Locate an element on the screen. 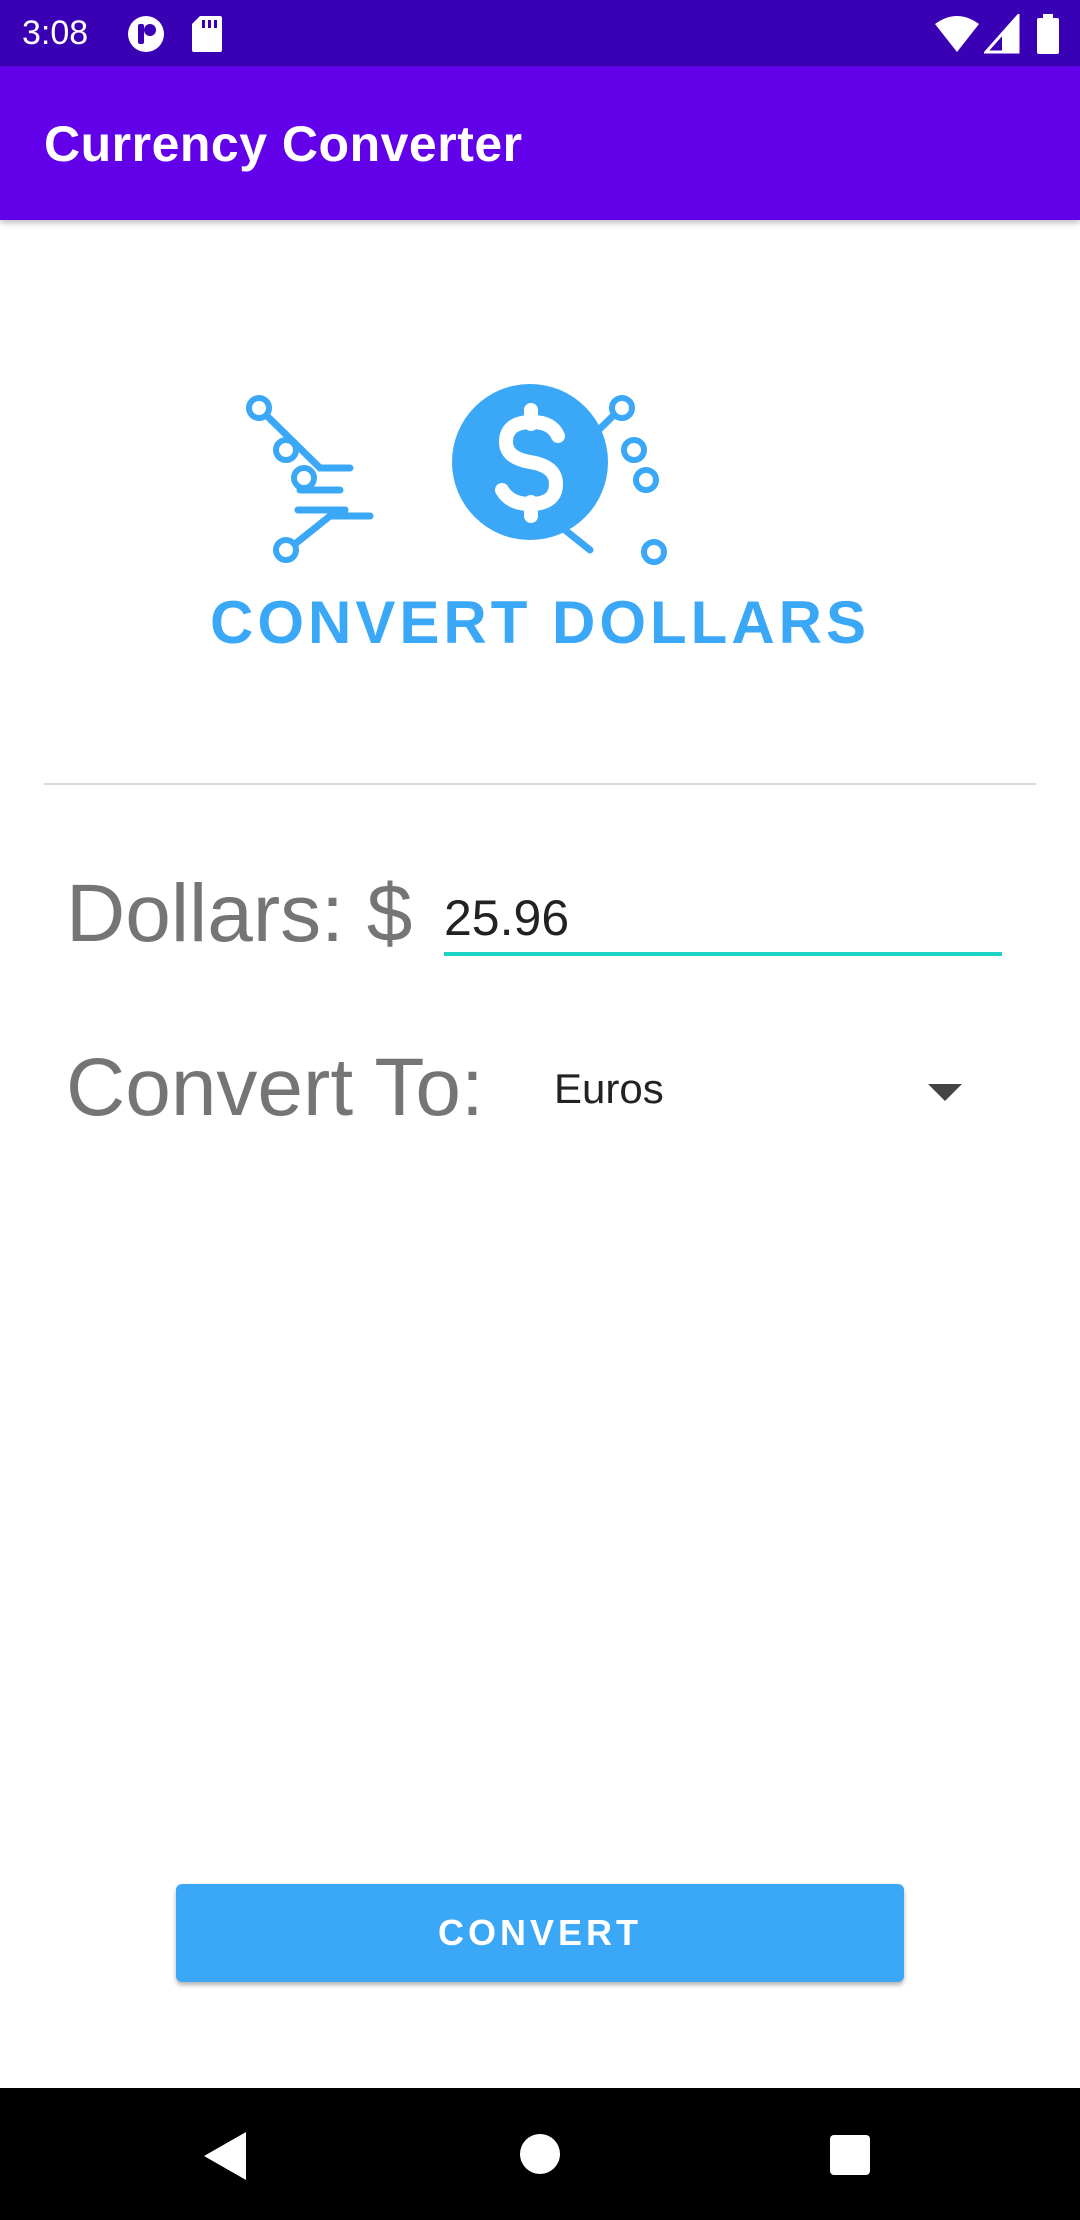 The width and height of the screenshot is (1080, 2220). status-time: 3:08 is located at coordinates (55, 33).